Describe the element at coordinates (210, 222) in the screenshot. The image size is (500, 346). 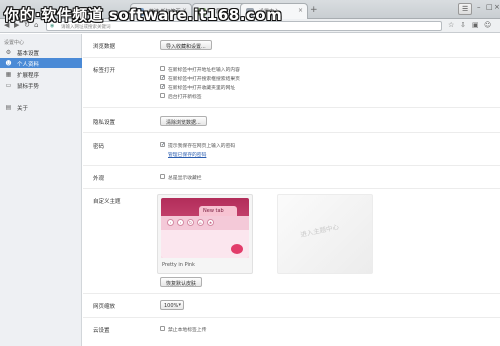
I see `star-icon: ★` at that location.